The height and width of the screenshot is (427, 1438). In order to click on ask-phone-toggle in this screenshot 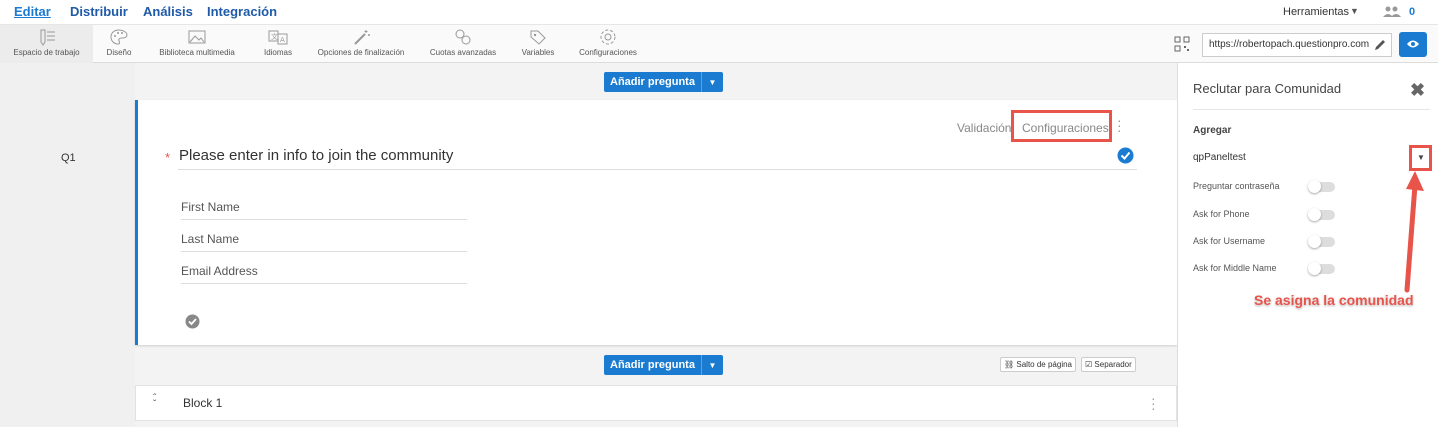, I will do `click(1321, 214)`.